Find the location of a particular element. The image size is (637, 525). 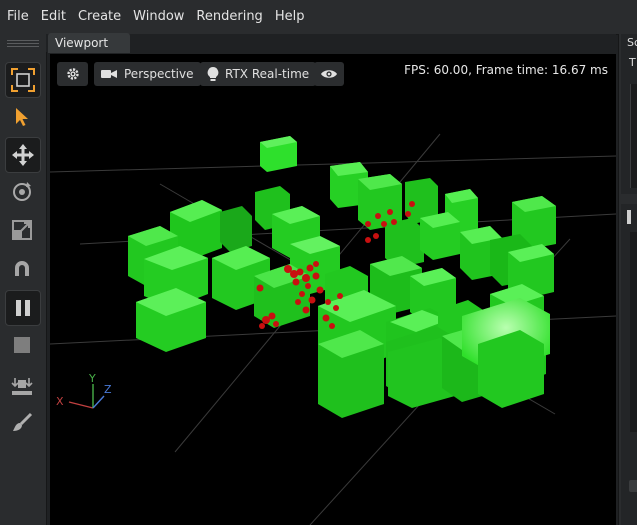

camera-label: Perspective is located at coordinates (159, 74).